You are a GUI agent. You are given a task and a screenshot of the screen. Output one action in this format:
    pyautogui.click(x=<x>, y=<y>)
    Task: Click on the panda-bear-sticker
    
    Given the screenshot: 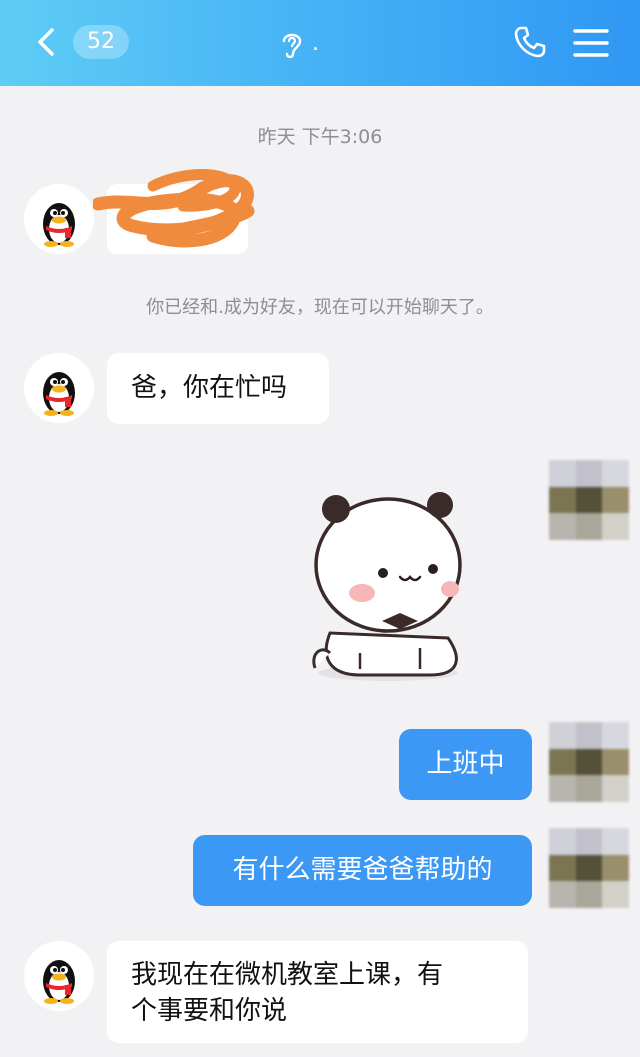 What is the action you would take?
    pyautogui.click(x=385, y=583)
    